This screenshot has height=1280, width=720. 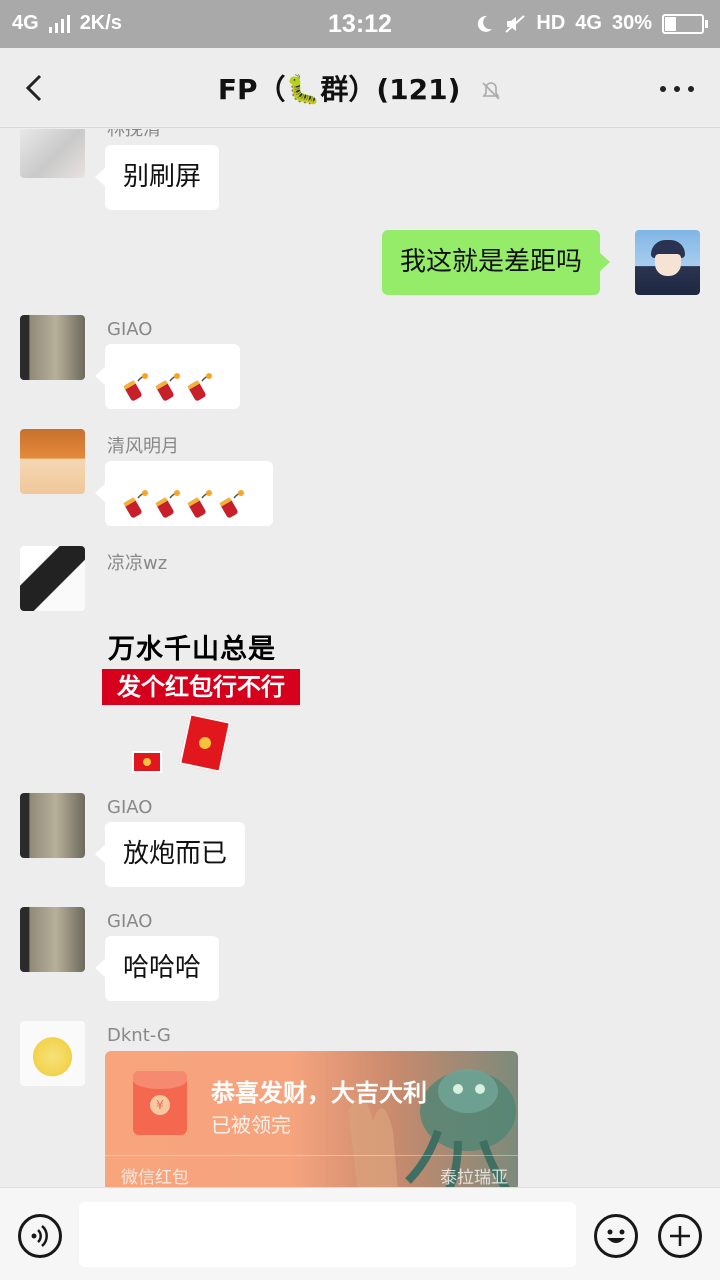 What do you see at coordinates (139, 1035) in the screenshot?
I see `sender-name: Dknt-G` at bounding box center [139, 1035].